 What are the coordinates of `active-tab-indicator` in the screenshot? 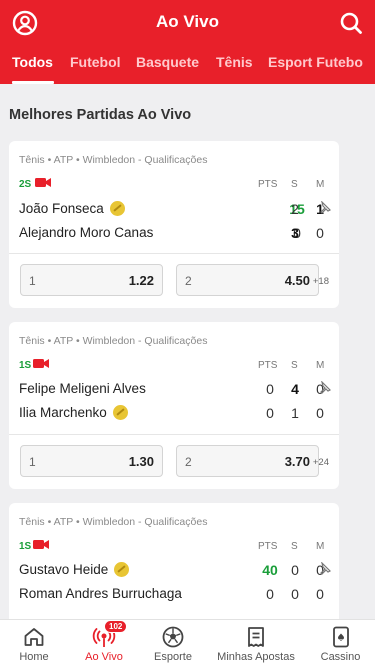 It's located at (33, 82).